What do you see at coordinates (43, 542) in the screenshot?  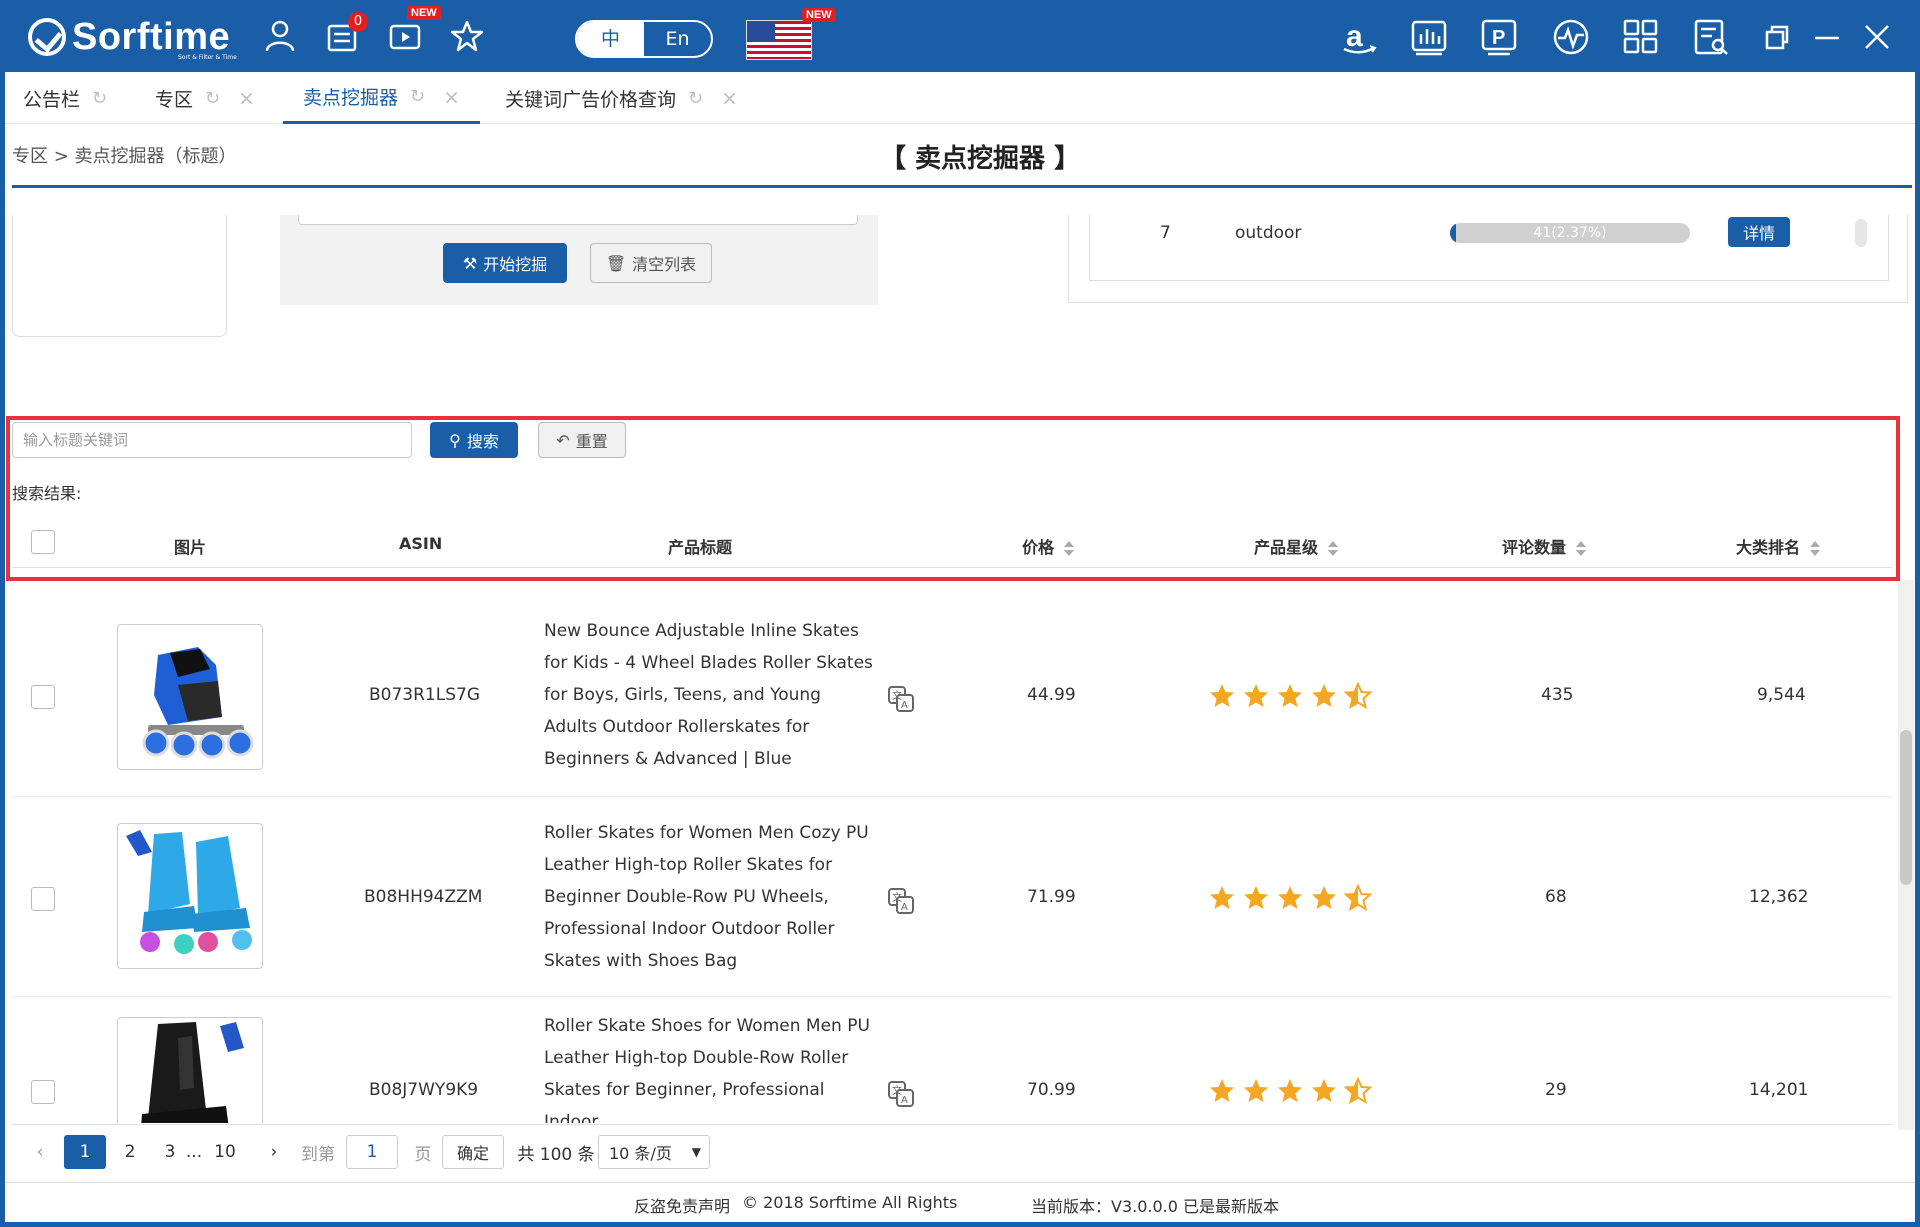 I see `select-all-checkbox` at bounding box center [43, 542].